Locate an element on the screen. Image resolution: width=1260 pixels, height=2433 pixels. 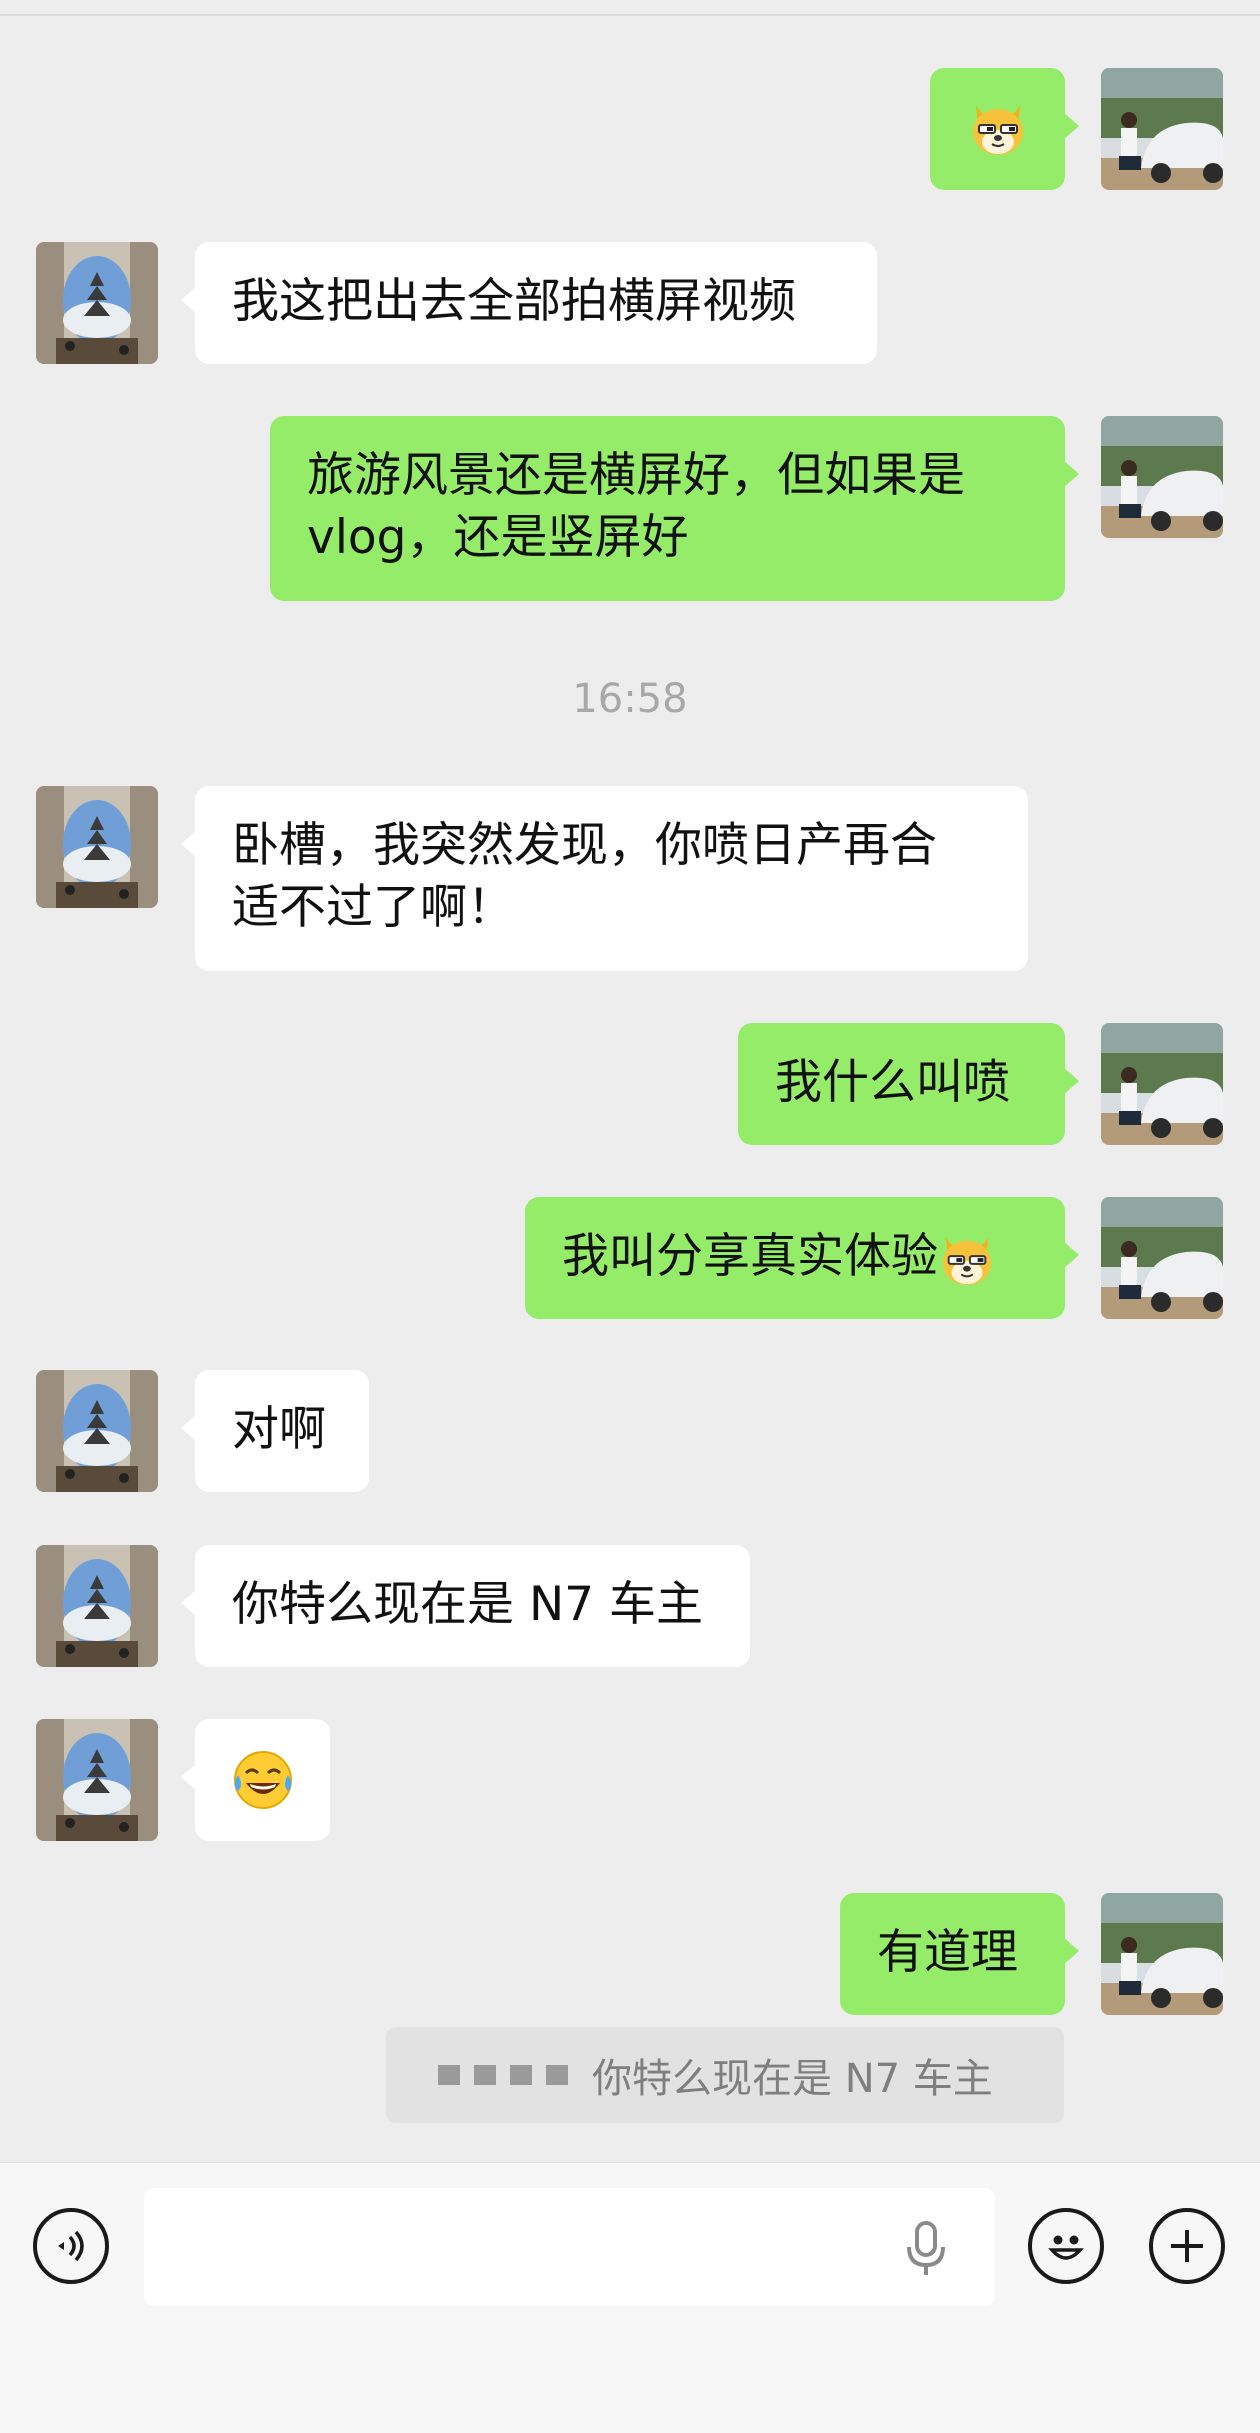
message-bubble: 你特么现在是 N7 车主 is located at coordinates (465, 1606).